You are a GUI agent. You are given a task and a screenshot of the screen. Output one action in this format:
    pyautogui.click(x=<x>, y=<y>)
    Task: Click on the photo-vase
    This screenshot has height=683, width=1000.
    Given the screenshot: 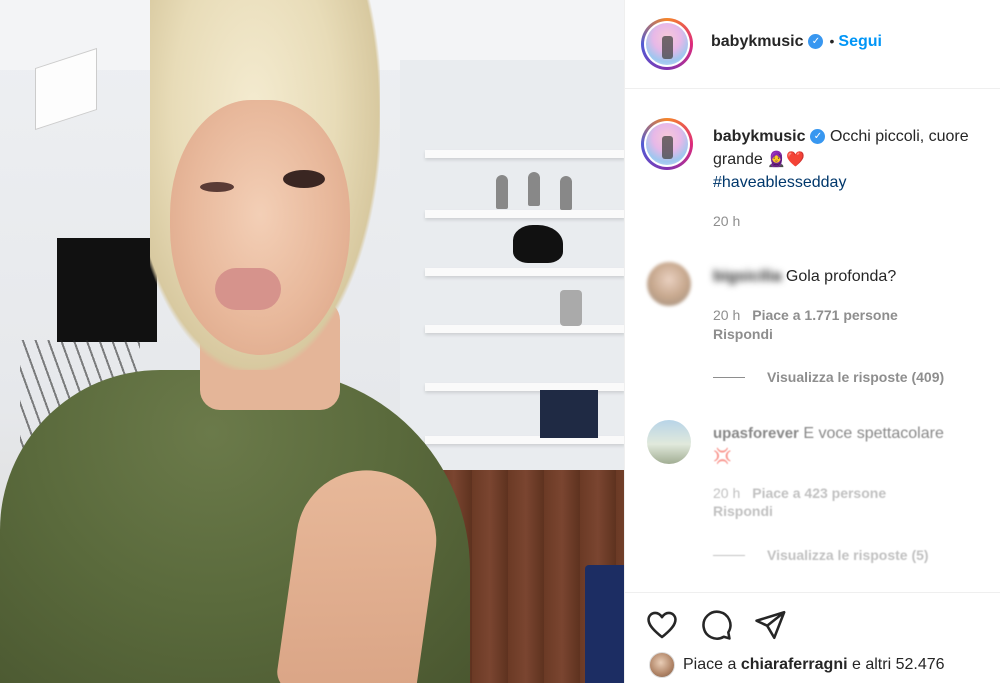 What is the action you would take?
    pyautogui.click(x=571, y=308)
    